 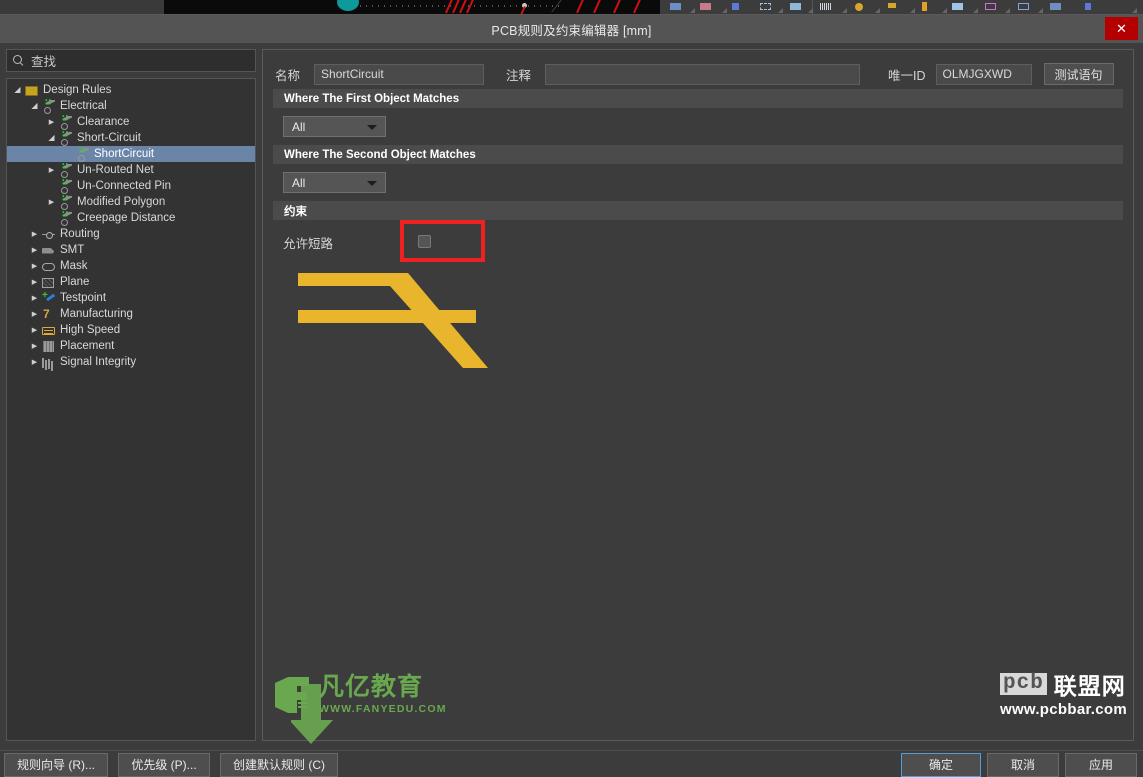 I want to click on tree-item-label: Placement, so click(x=87, y=346).